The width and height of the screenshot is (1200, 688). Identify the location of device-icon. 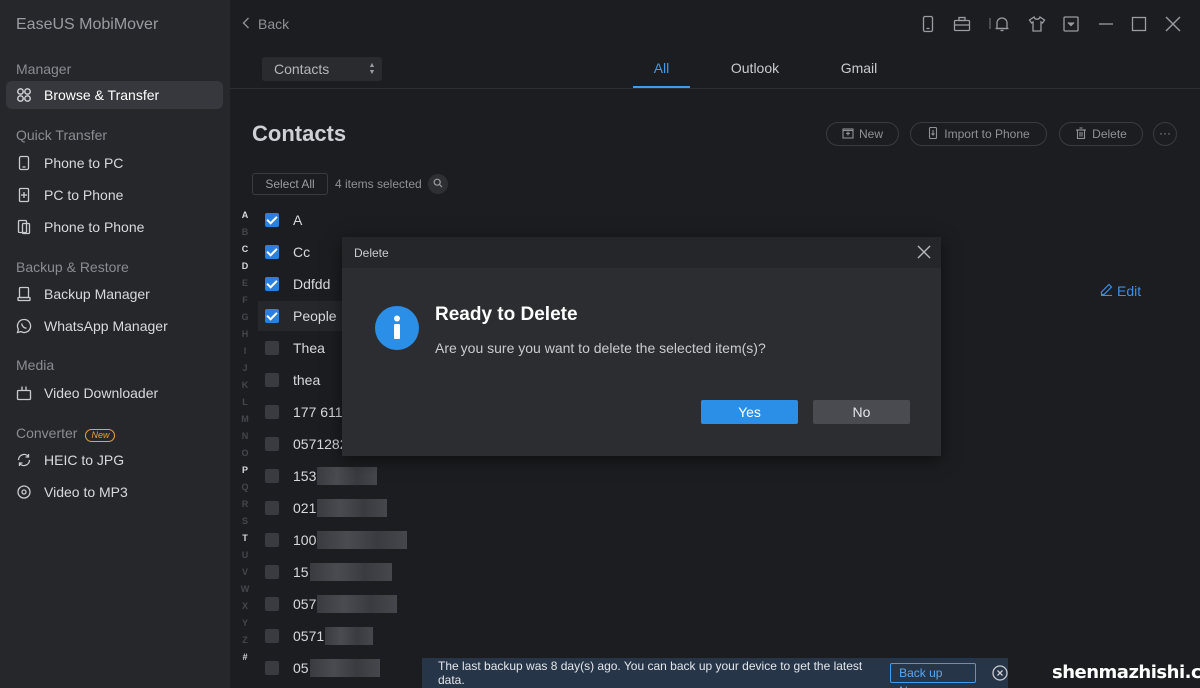
(928, 24).